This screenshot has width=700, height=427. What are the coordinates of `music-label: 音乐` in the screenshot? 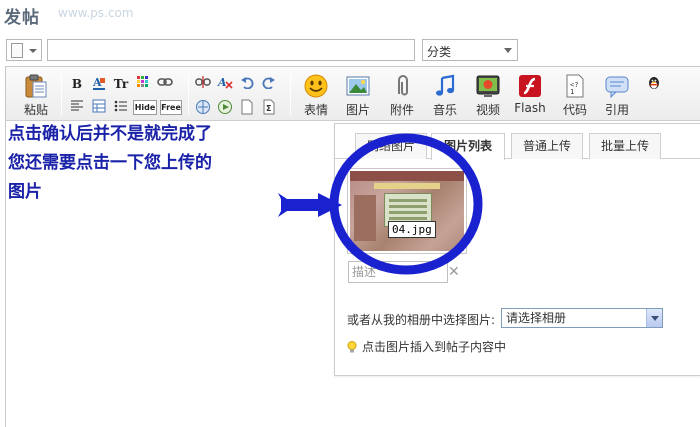 It's located at (444, 110).